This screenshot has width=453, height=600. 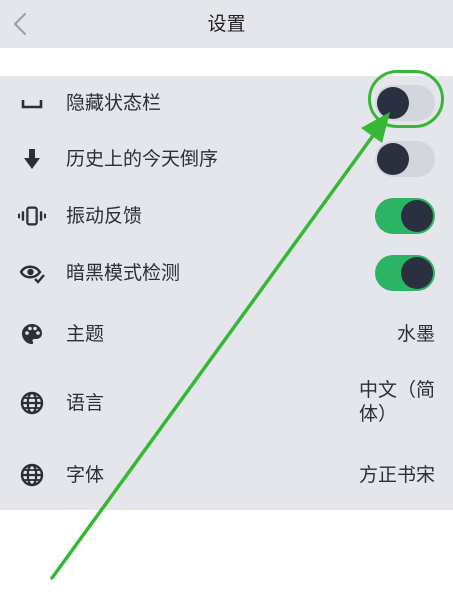 I want to click on arrow-down-icon, so click(x=32, y=159).